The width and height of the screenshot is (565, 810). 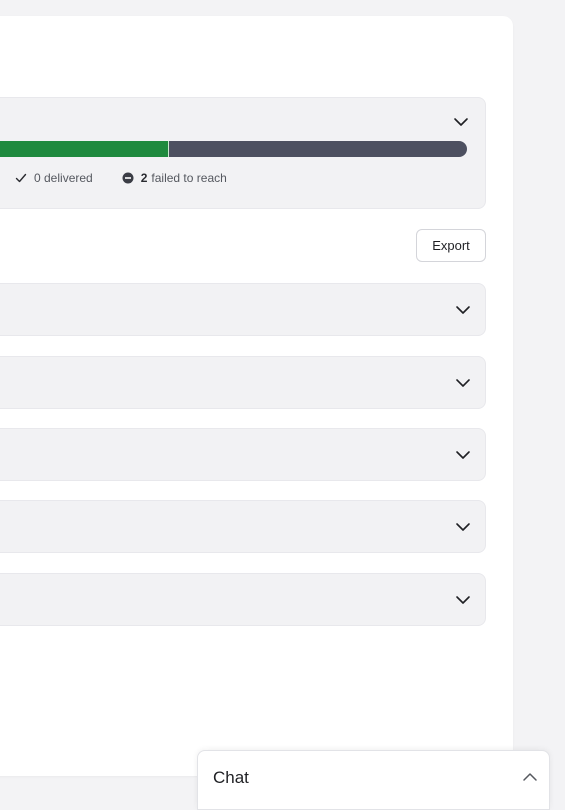 What do you see at coordinates (128, 178) in the screenshot?
I see `minus-circle-icon` at bounding box center [128, 178].